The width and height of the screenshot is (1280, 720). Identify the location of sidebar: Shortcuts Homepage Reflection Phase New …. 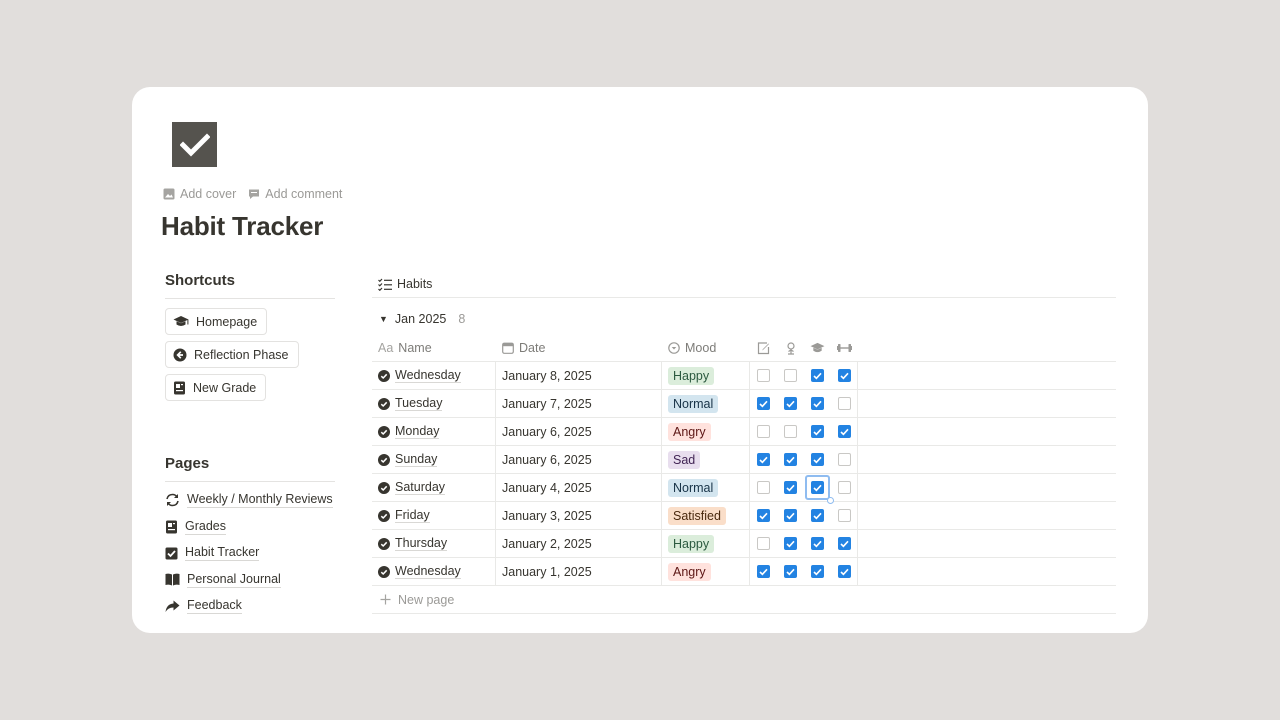
(250, 444).